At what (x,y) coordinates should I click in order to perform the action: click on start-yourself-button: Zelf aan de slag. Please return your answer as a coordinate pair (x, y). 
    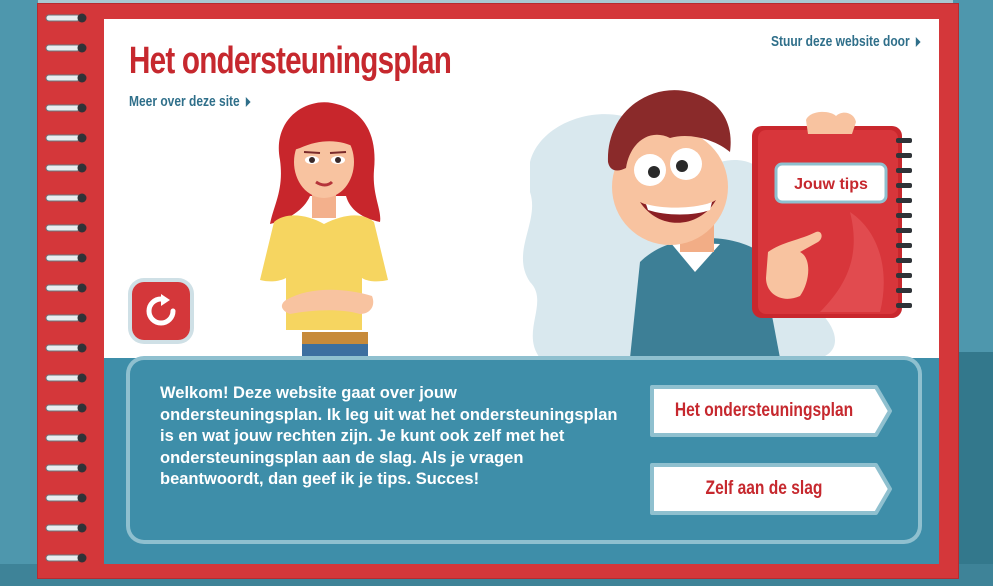
    Looking at the image, I should click on (771, 489).